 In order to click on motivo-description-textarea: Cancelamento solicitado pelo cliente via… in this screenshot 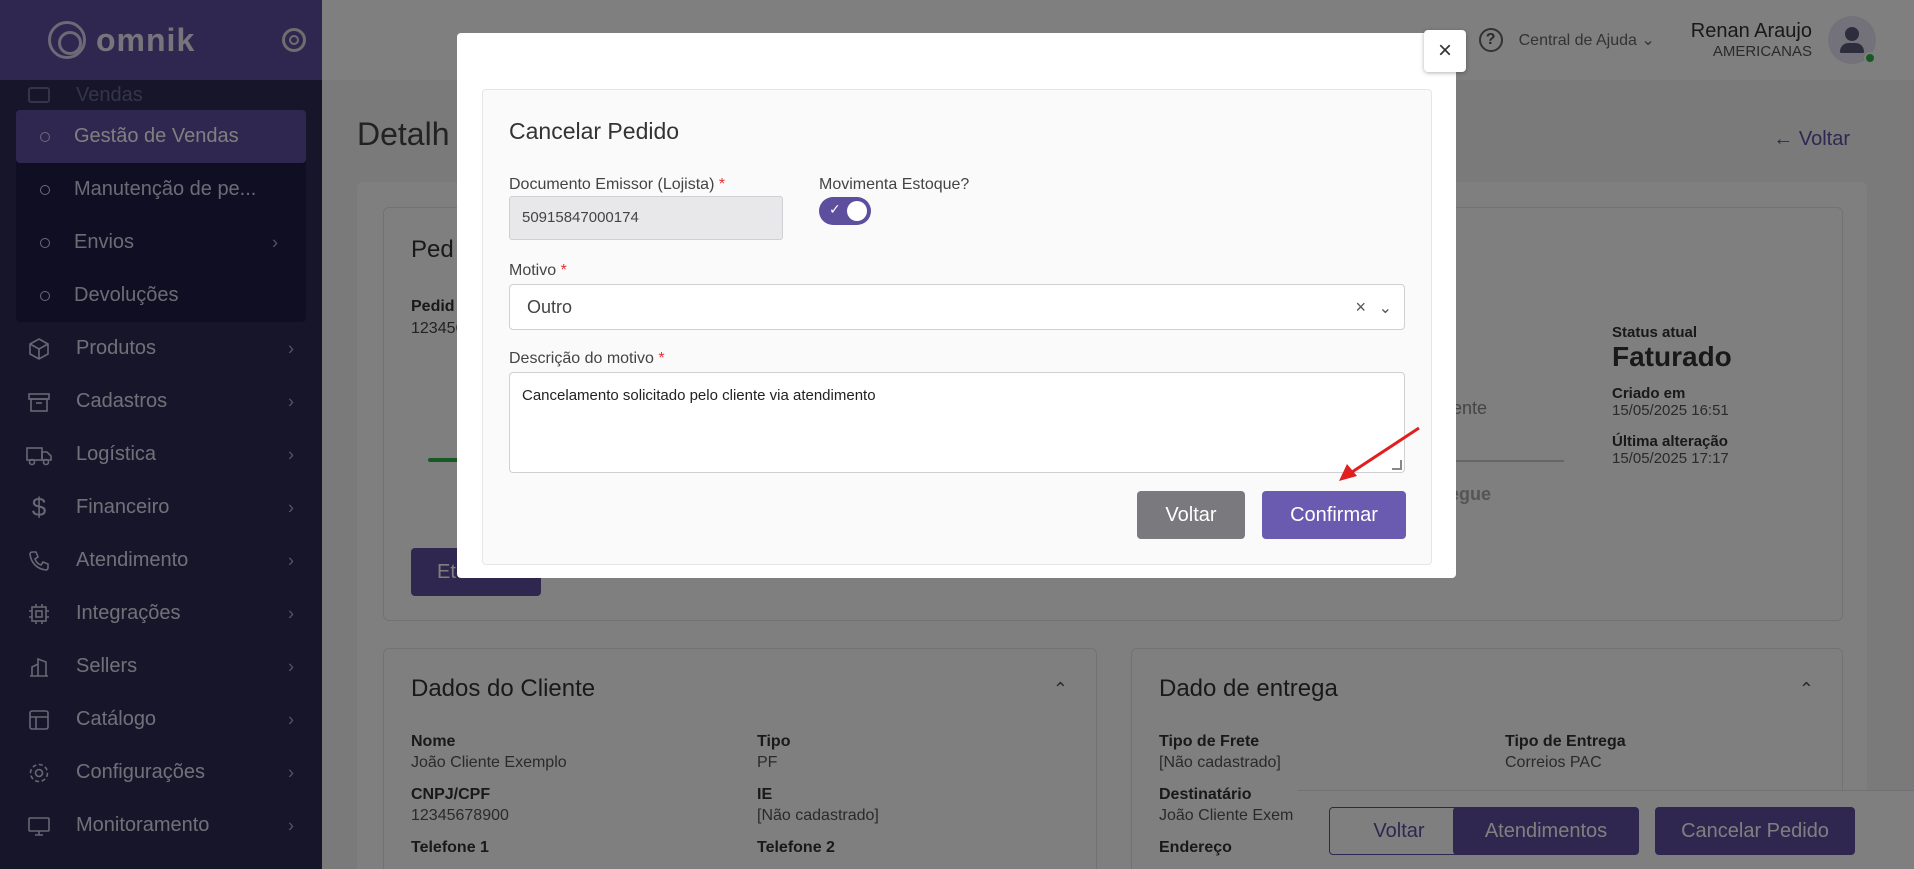, I will do `click(957, 422)`.